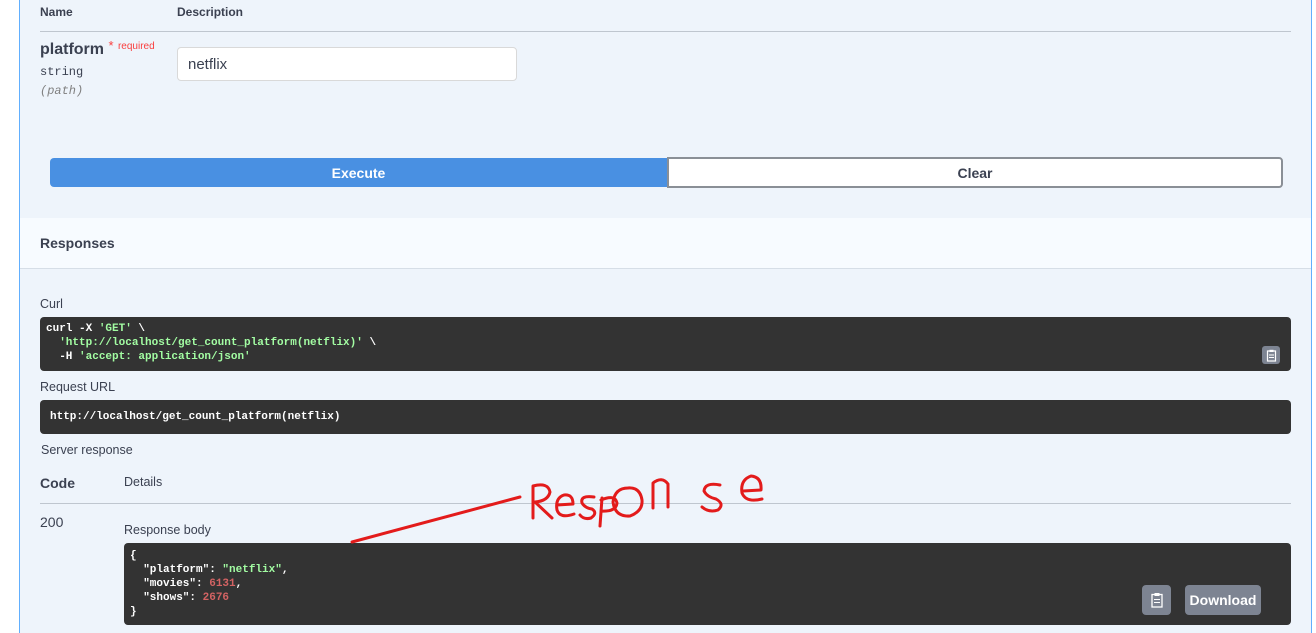 The width and height of the screenshot is (1316, 633). Describe the element at coordinates (358, 172) in the screenshot. I see `execute-button: Execute` at that location.